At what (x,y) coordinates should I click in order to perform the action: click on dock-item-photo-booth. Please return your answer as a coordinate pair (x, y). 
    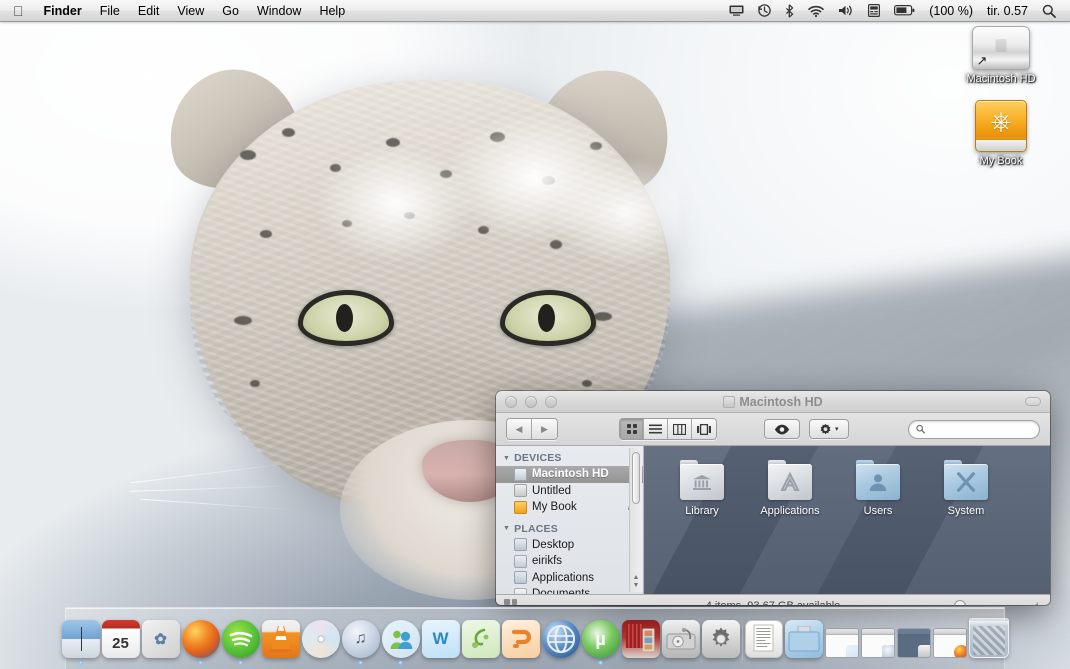
    Looking at the image, I should click on (640, 642).